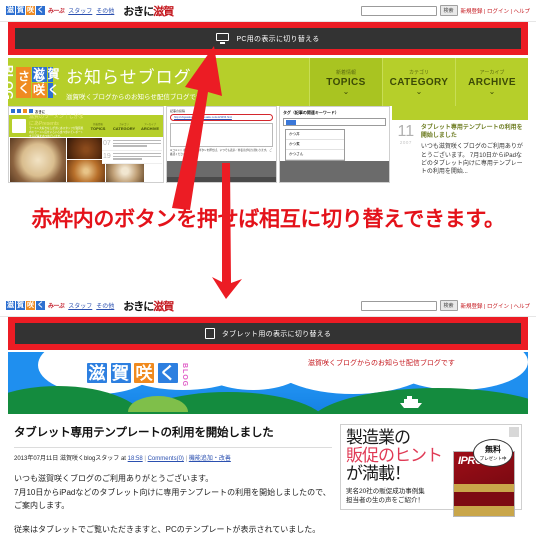 Image resolution: width=536 pixels, height=546 pixels. I want to click on header-right-group: 検索 新規登録 | ログイン | ヘルプ, so click(445, 10).